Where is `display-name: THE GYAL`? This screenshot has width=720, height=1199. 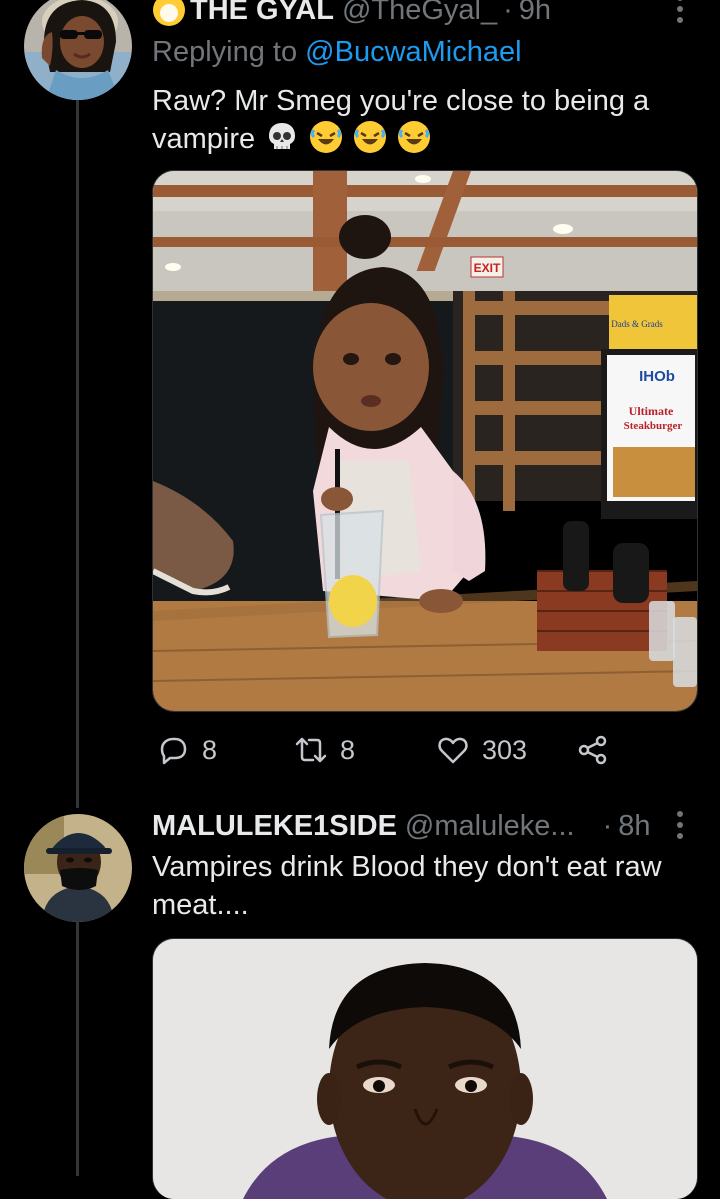 display-name: THE GYAL is located at coordinates (262, 13).